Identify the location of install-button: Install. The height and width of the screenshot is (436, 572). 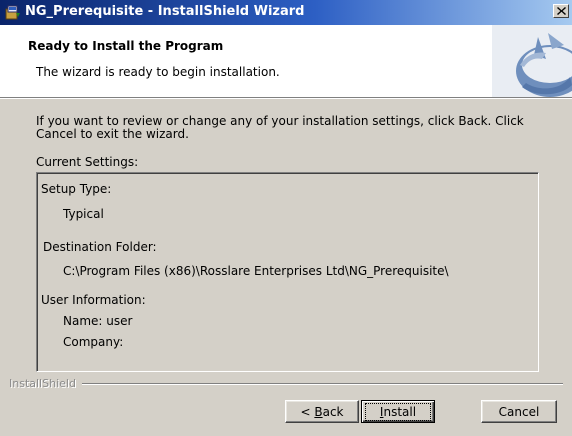
(398, 411).